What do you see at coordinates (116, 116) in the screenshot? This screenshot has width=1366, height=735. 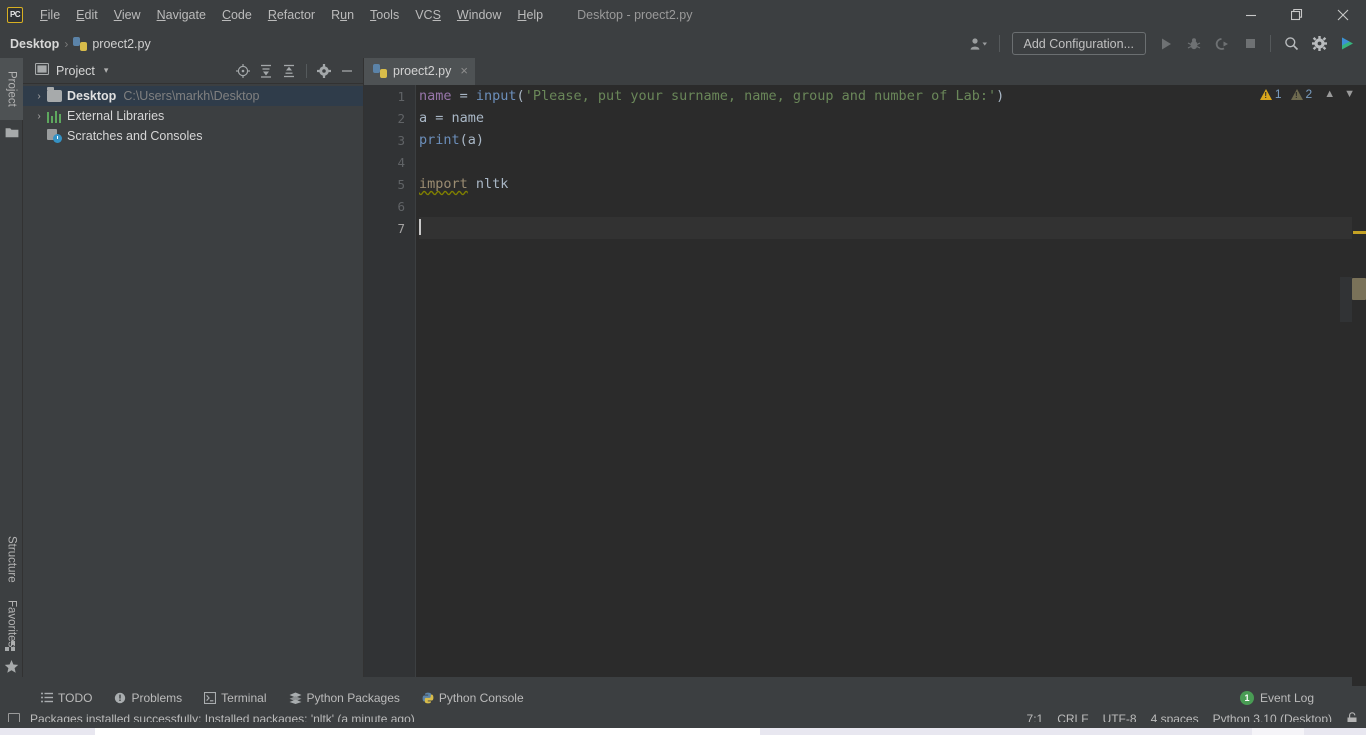 I see `tree-item-label: External Libraries` at bounding box center [116, 116].